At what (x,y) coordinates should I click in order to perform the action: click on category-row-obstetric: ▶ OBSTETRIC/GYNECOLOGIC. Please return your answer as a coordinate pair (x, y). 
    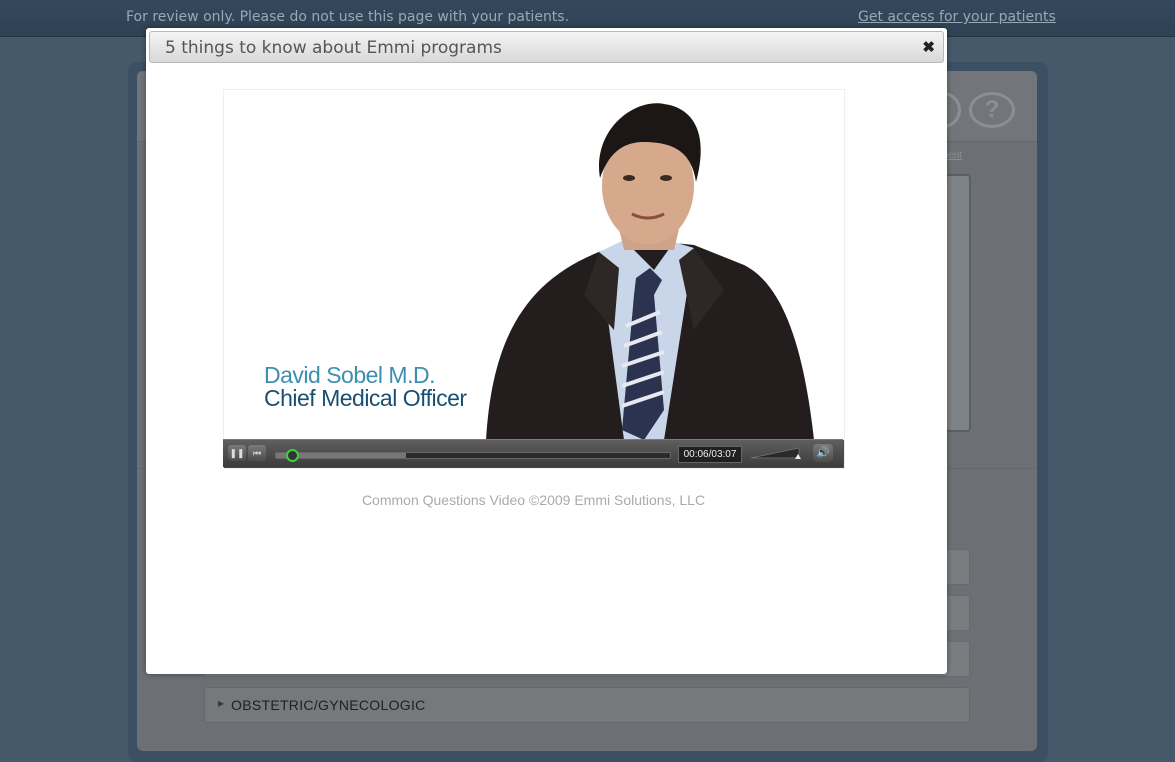
    Looking at the image, I should click on (587, 705).